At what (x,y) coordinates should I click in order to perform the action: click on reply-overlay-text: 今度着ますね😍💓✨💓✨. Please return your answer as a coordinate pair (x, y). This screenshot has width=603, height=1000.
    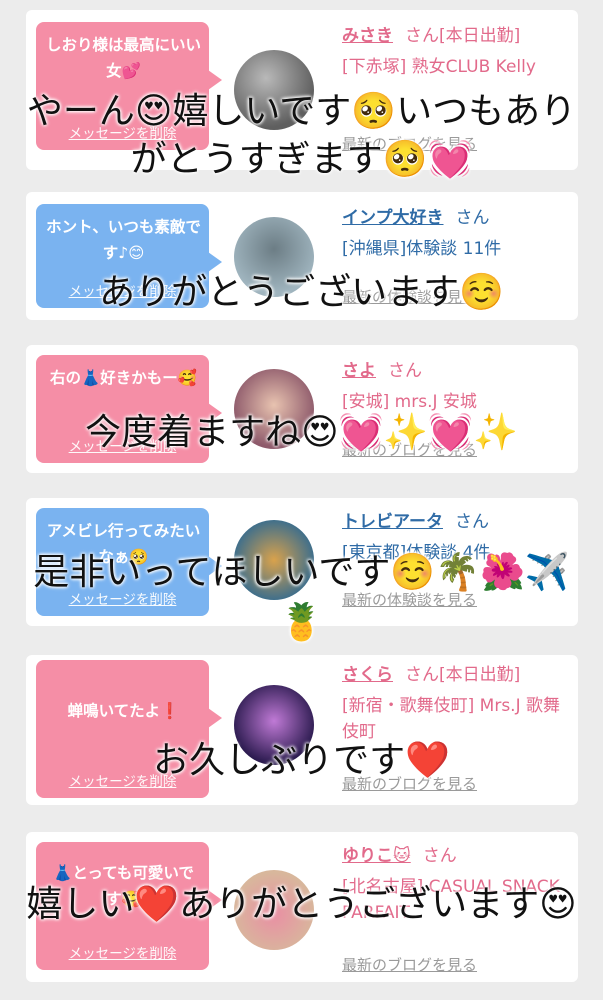
    Looking at the image, I should click on (301, 432).